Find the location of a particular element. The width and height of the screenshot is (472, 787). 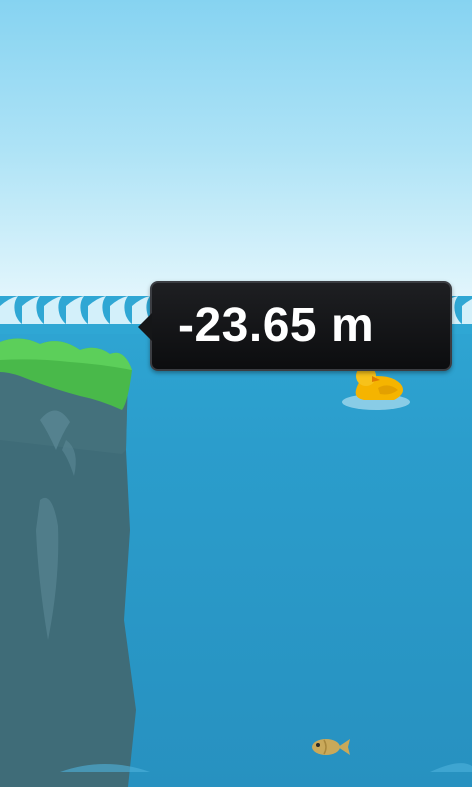

fish is located at coordinates (331, 747).